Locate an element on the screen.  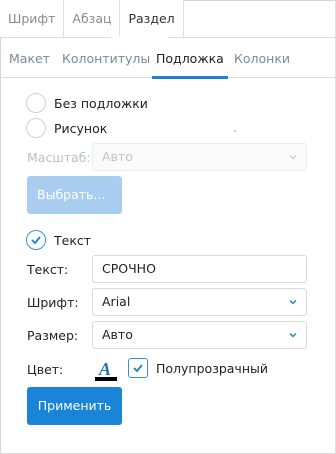
tab-watermark: Подложка is located at coordinates (190, 58).